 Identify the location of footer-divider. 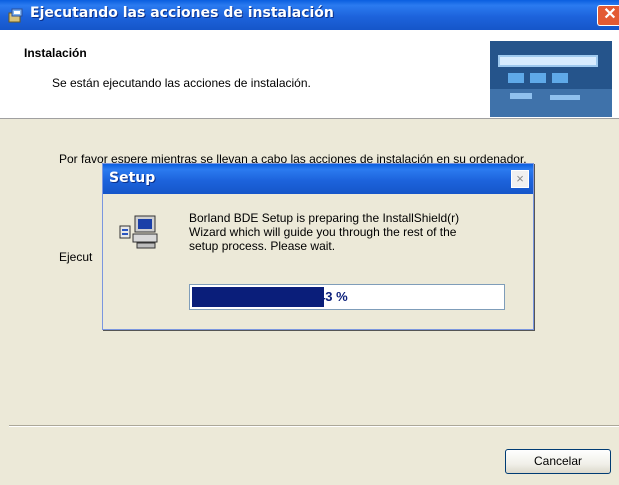
(314, 426).